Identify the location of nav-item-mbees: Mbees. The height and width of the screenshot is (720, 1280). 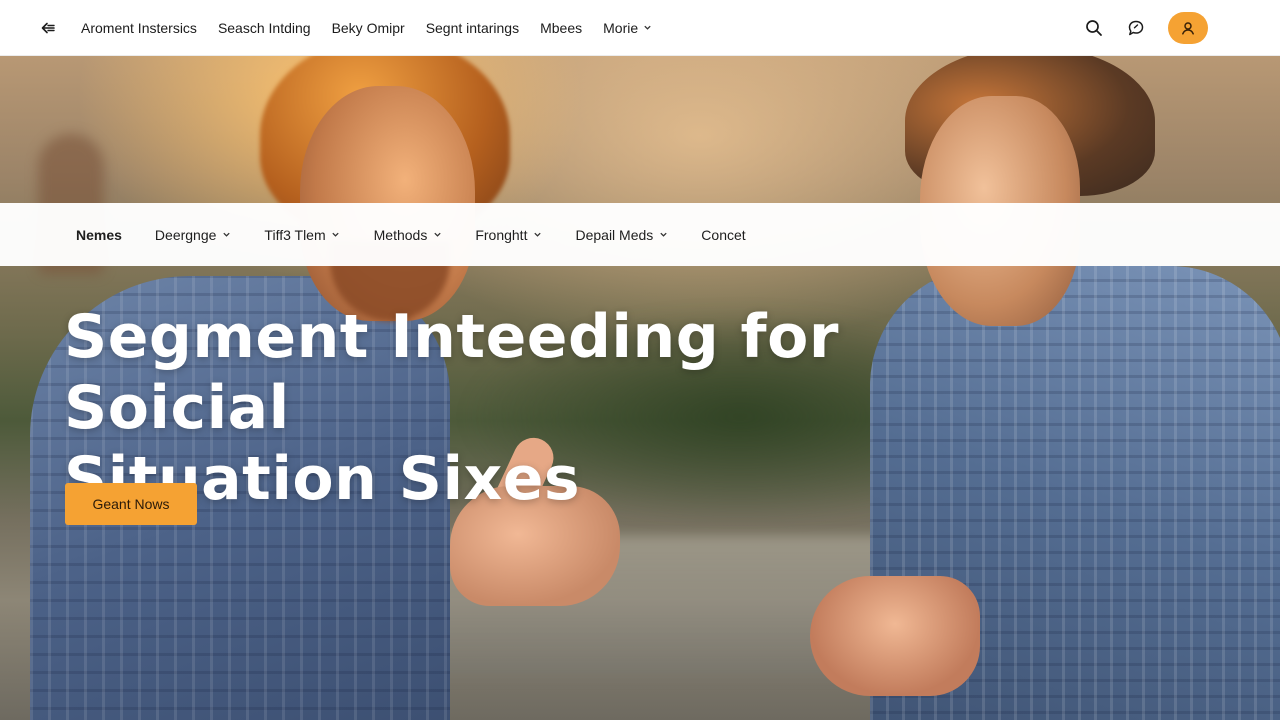
(561, 28).